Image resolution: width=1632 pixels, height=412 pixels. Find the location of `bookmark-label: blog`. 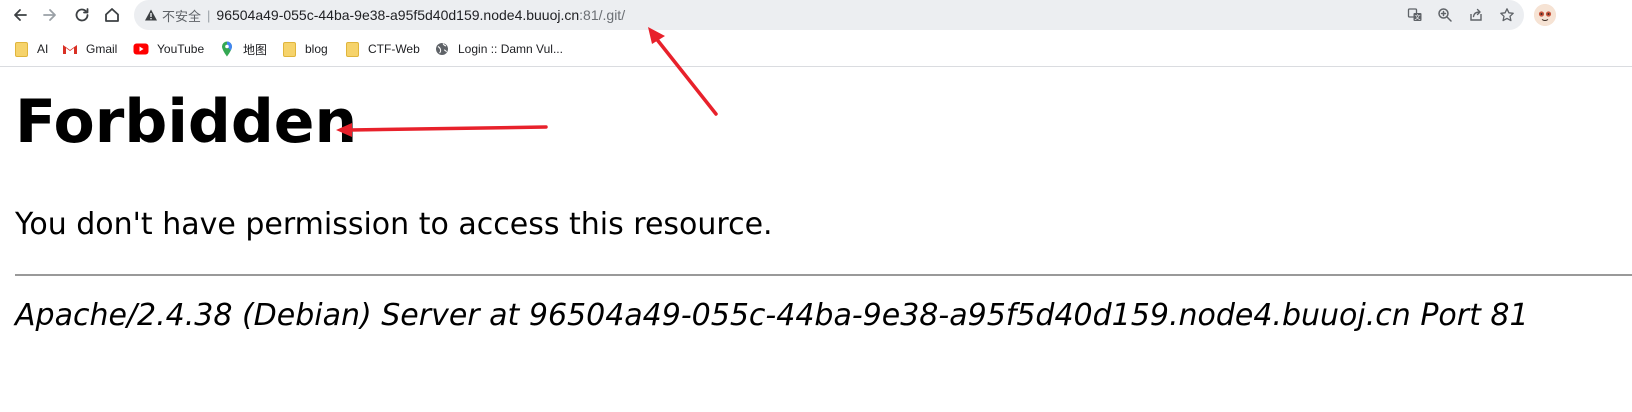

bookmark-label: blog is located at coordinates (316, 49).